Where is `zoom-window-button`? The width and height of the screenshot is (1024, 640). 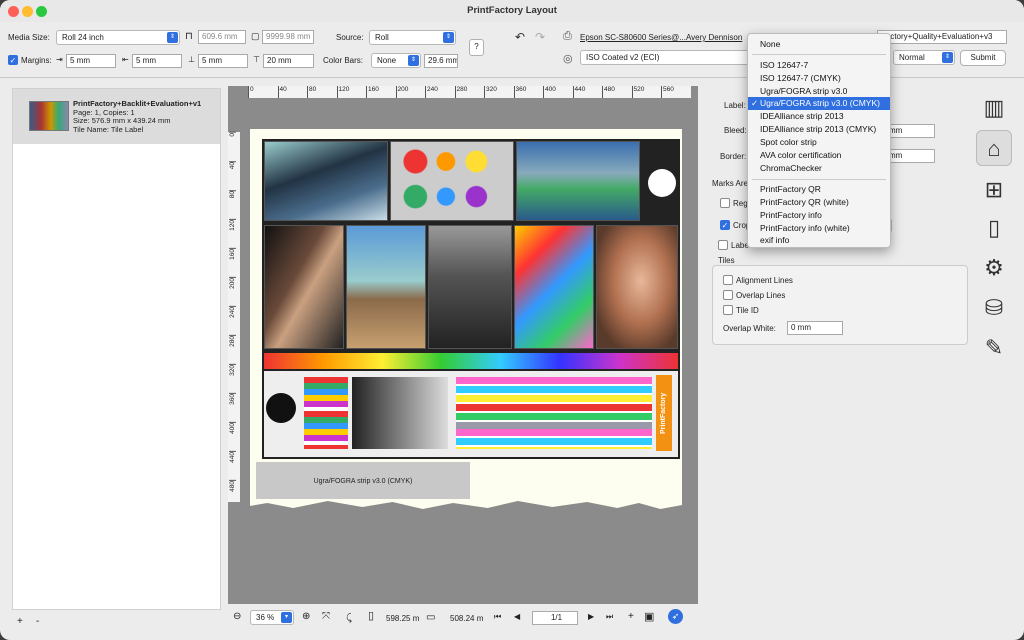 zoom-window-button is located at coordinates (41, 11).